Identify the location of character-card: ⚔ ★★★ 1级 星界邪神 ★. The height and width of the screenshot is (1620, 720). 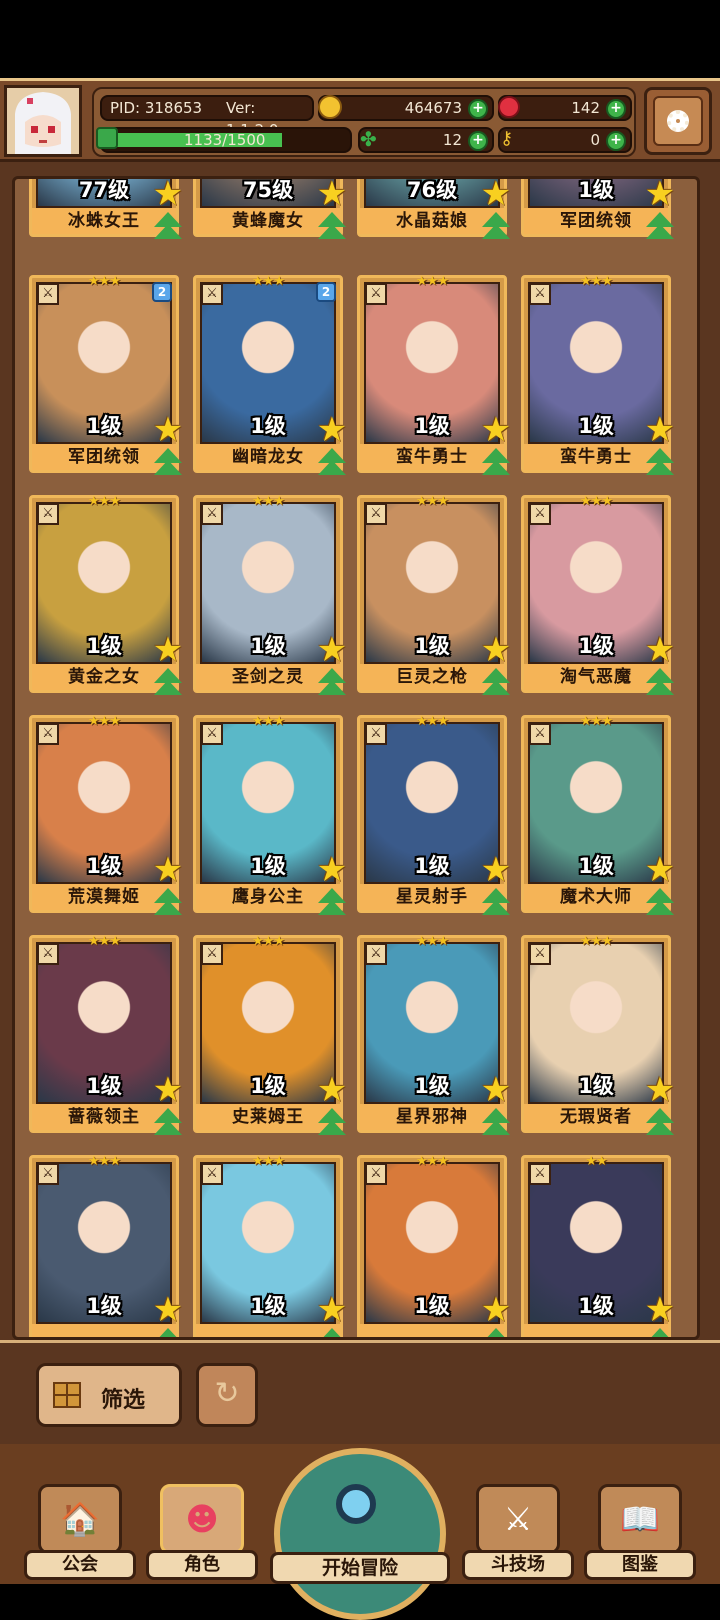
(434, 1034).